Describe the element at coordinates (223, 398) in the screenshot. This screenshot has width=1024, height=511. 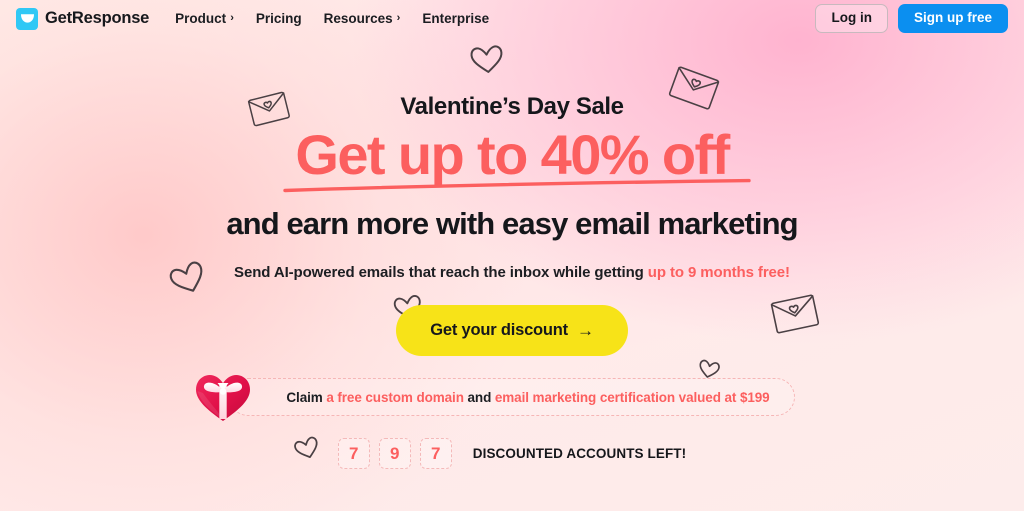
I see `heart-gift-icon` at that location.